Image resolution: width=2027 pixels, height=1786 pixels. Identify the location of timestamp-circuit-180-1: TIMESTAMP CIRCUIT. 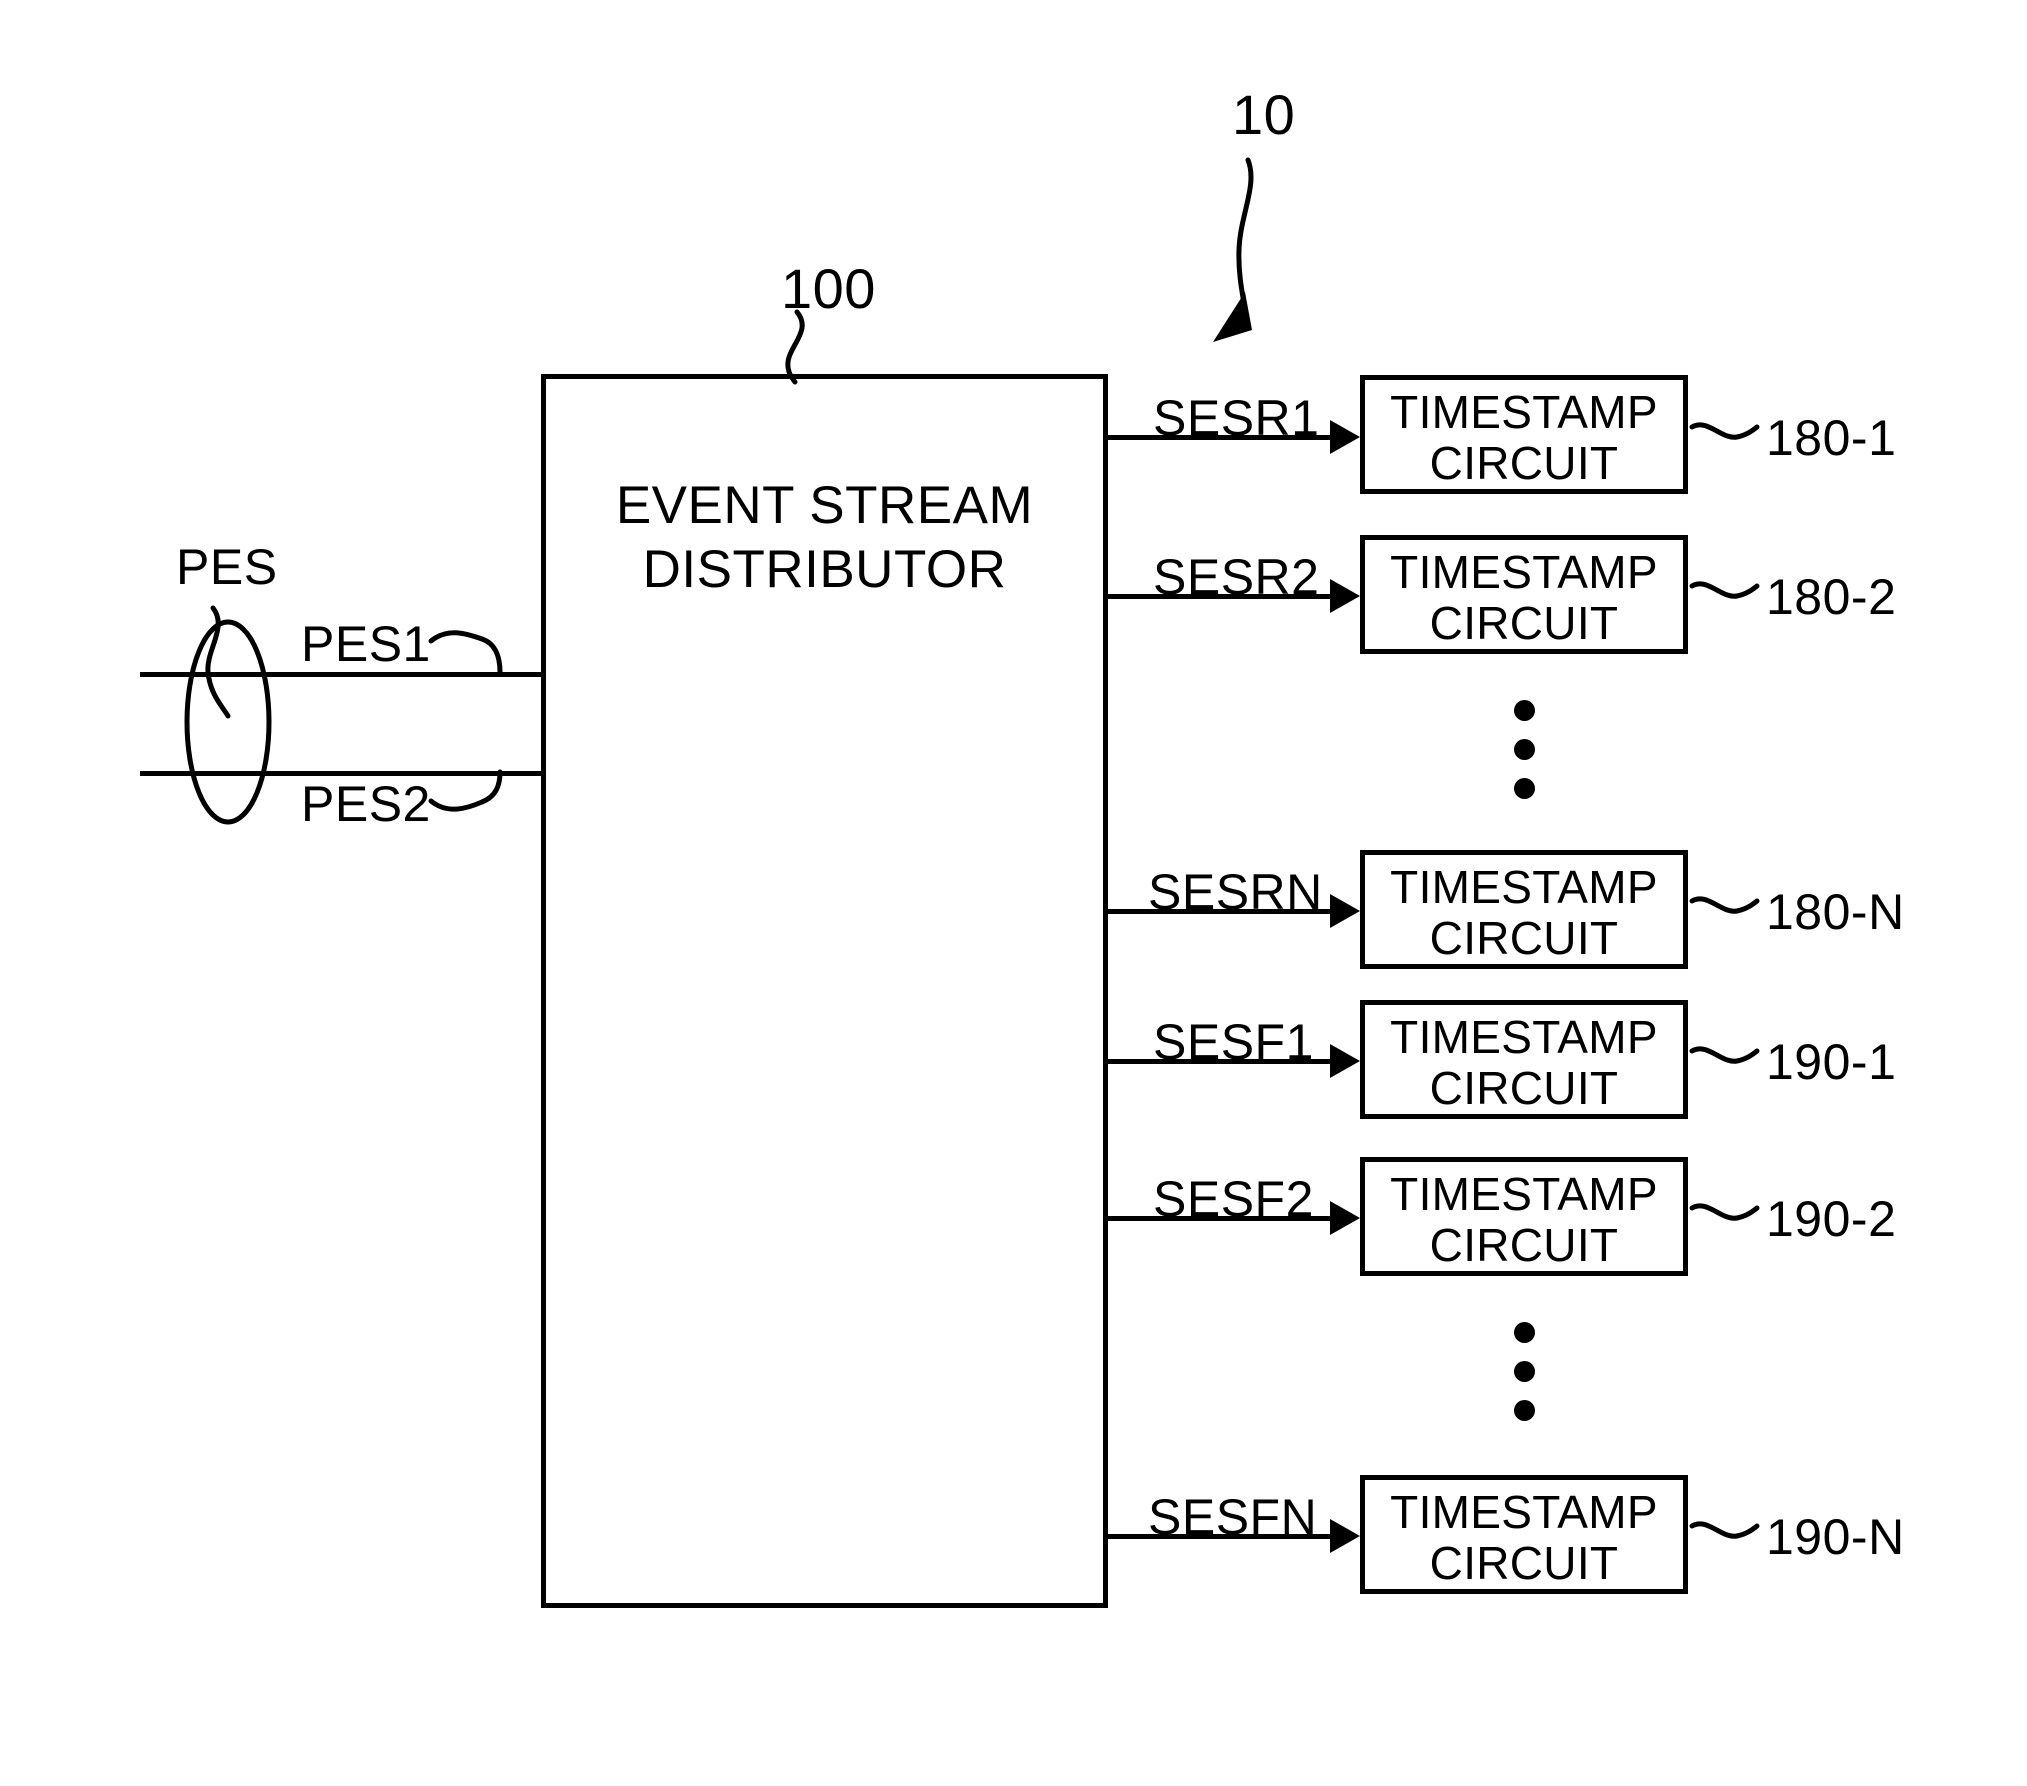
(1524, 434).